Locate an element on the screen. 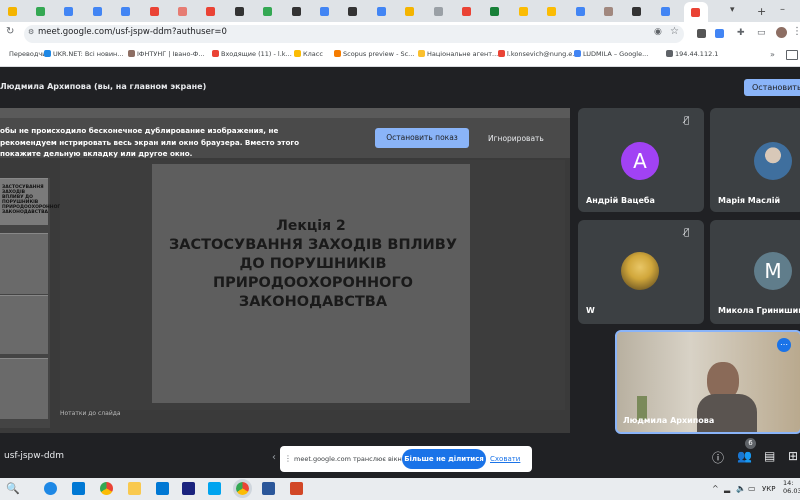  mail-icon is located at coordinates (162, 488).